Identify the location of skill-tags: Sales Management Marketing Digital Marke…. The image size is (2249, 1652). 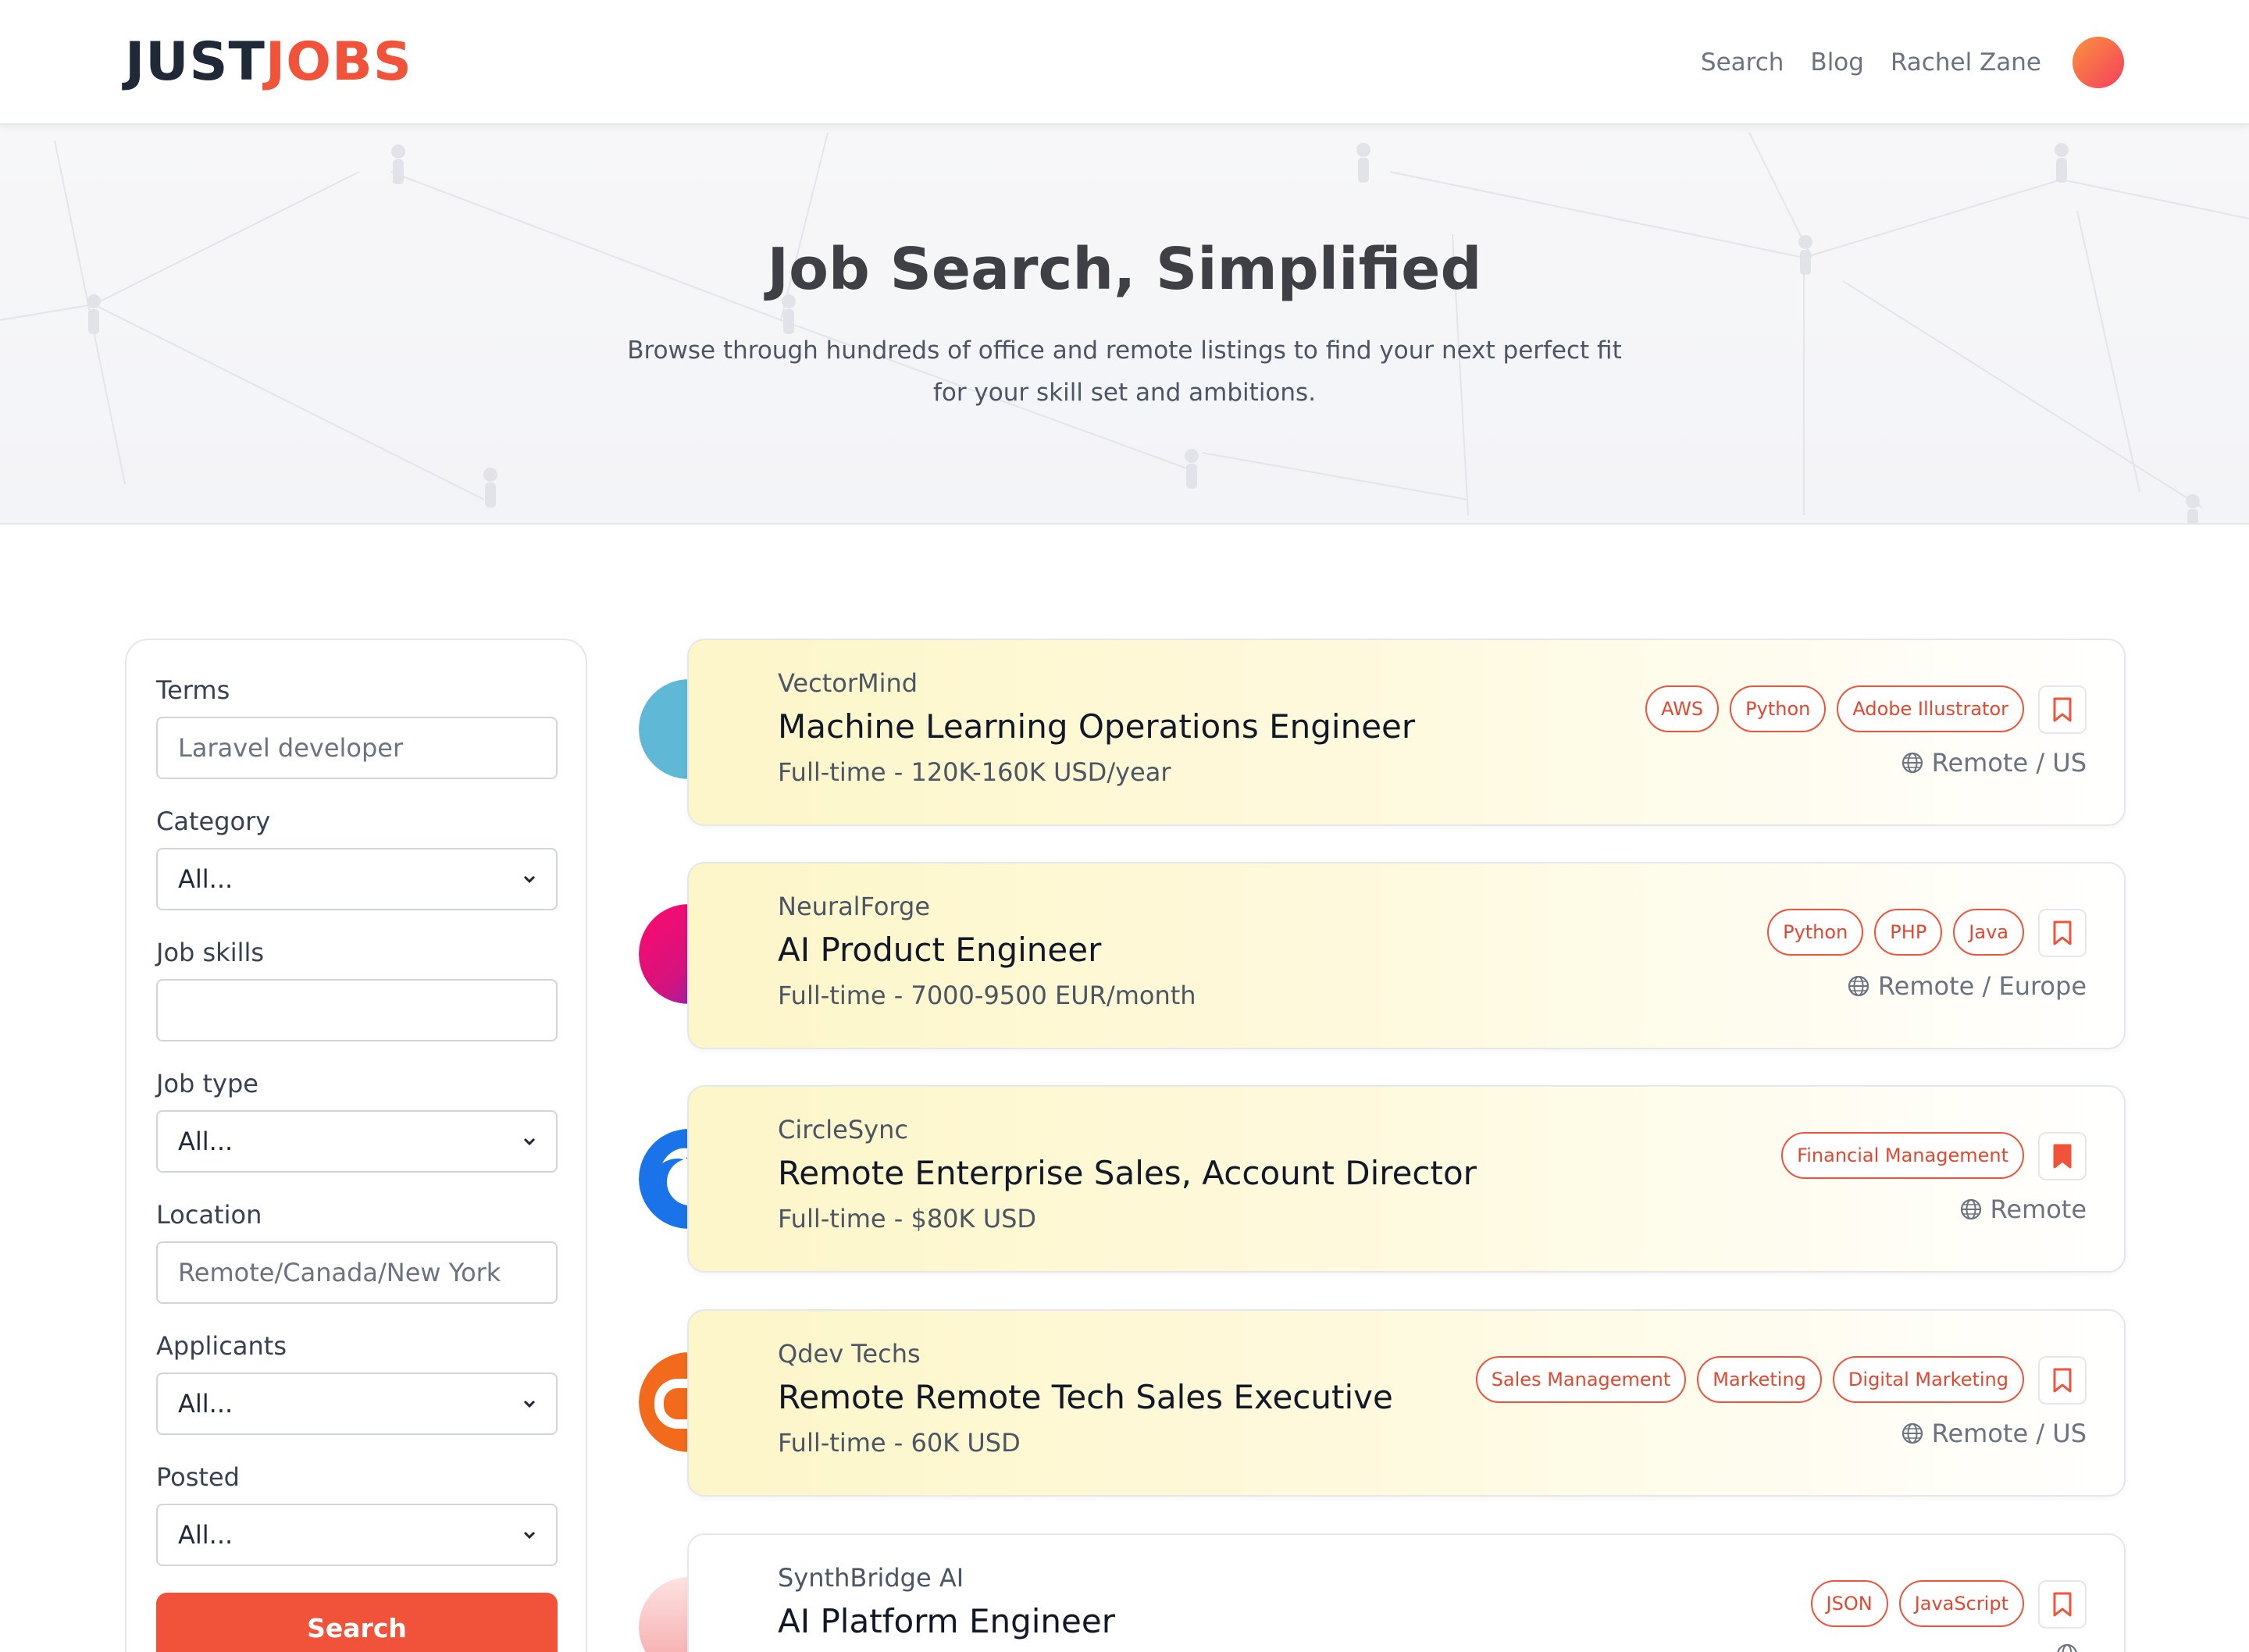
(1749, 1379).